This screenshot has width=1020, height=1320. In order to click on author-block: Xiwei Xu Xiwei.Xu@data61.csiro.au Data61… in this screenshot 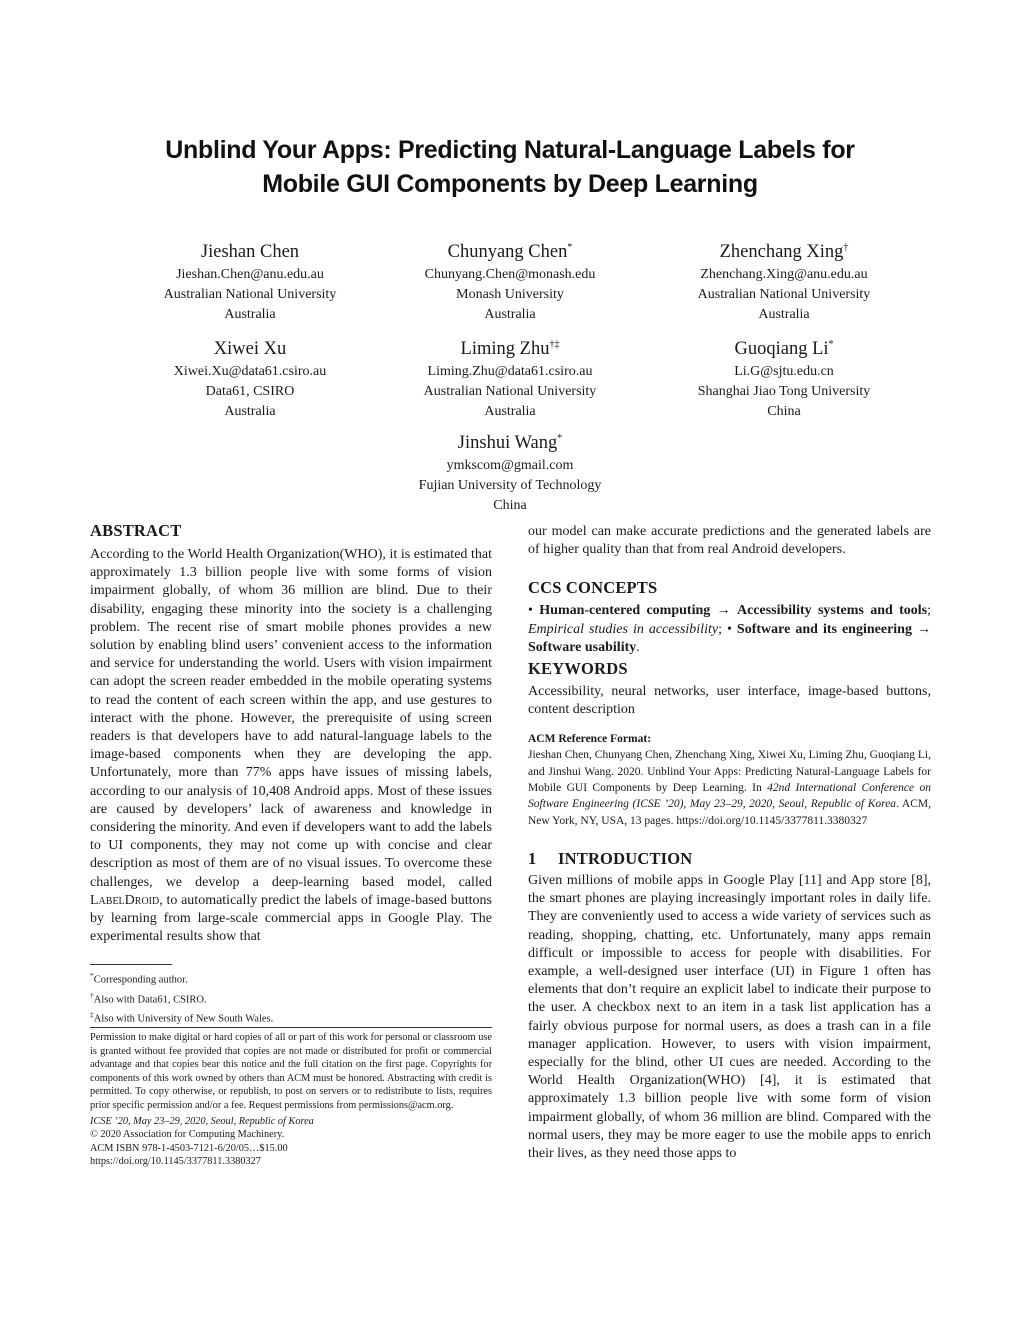, I will do `click(250, 379)`.